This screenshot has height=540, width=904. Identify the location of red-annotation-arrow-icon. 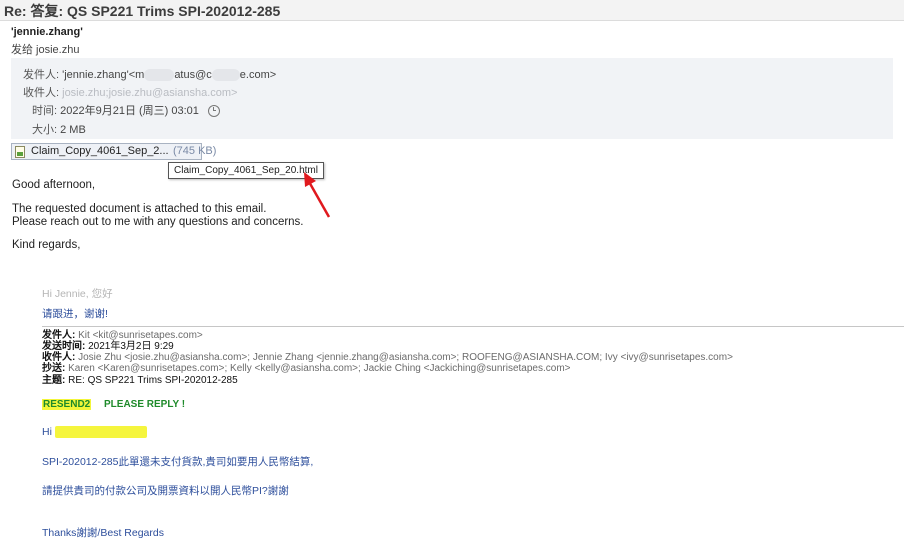
(317, 195).